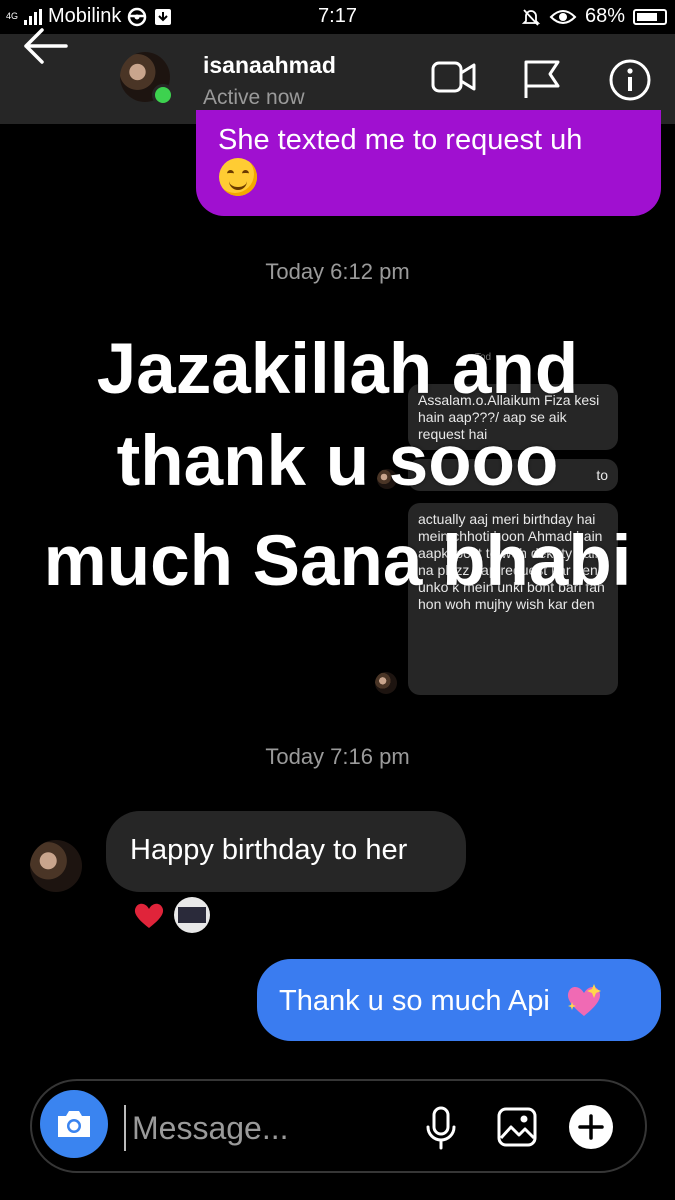  I want to click on screenshot-avatar, so click(386, 683).